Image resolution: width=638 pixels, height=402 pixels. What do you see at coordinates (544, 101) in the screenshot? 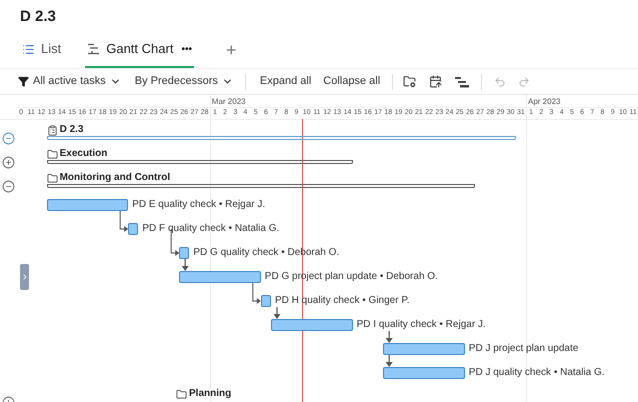
I see `month-label: Apr 2023` at bounding box center [544, 101].